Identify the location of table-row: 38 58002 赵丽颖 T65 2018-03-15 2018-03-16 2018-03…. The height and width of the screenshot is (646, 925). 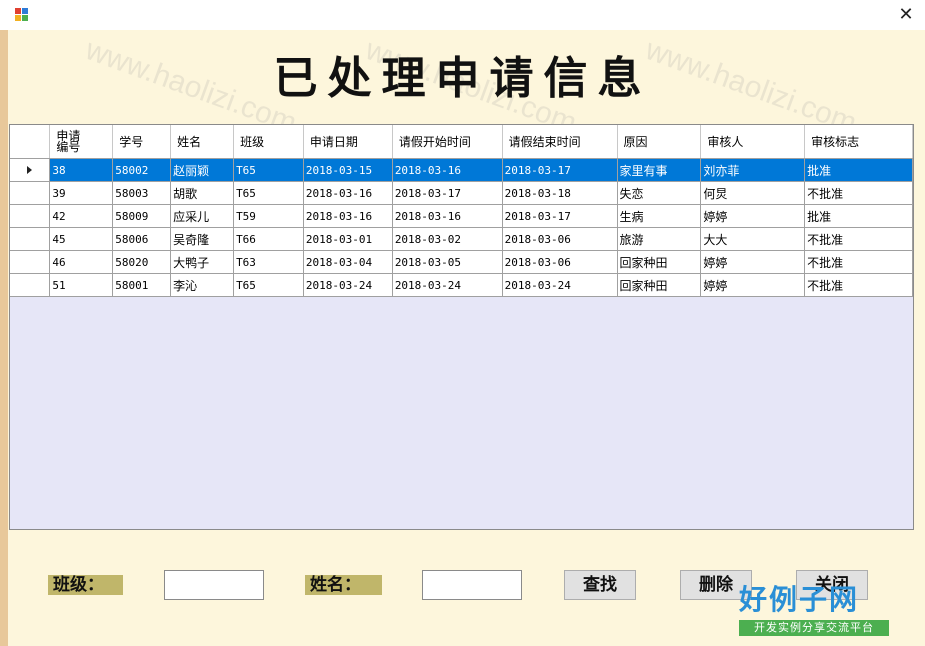
(461, 170).